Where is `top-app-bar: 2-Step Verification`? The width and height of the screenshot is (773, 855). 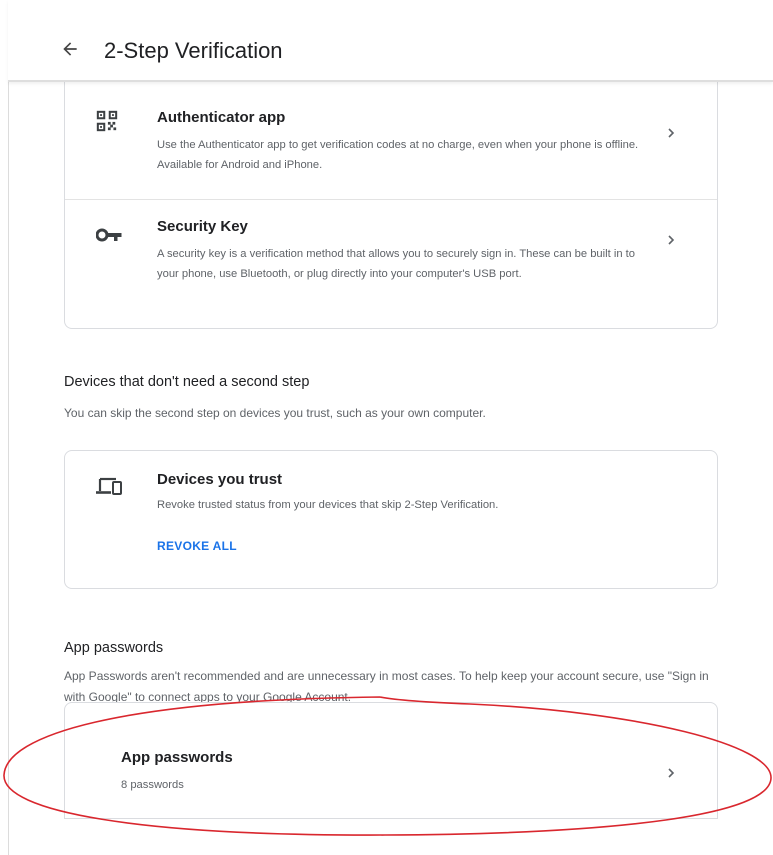 top-app-bar: 2-Step Verification is located at coordinates (390, 41).